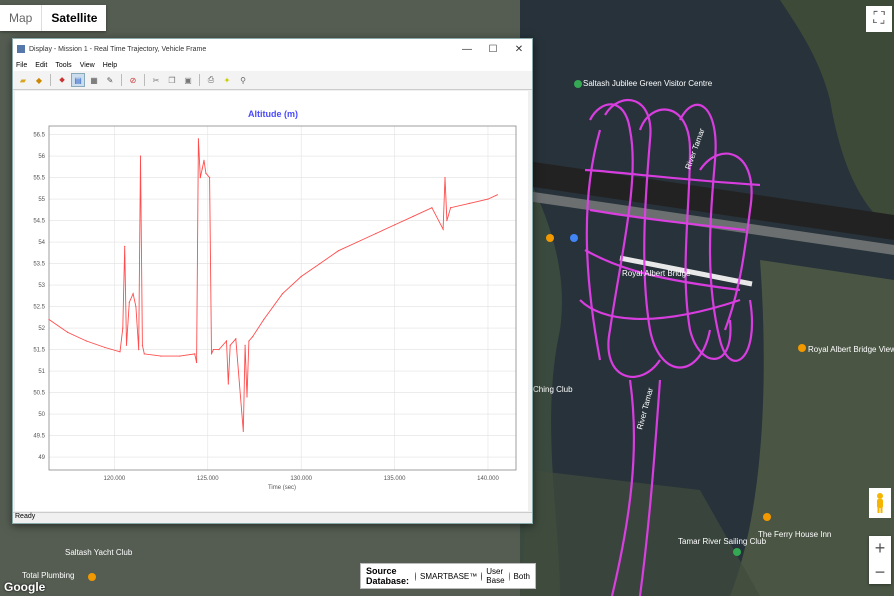 This screenshot has width=894, height=596. What do you see at coordinates (880, 503) in the screenshot?
I see `street-view-pegman-icon` at bounding box center [880, 503].